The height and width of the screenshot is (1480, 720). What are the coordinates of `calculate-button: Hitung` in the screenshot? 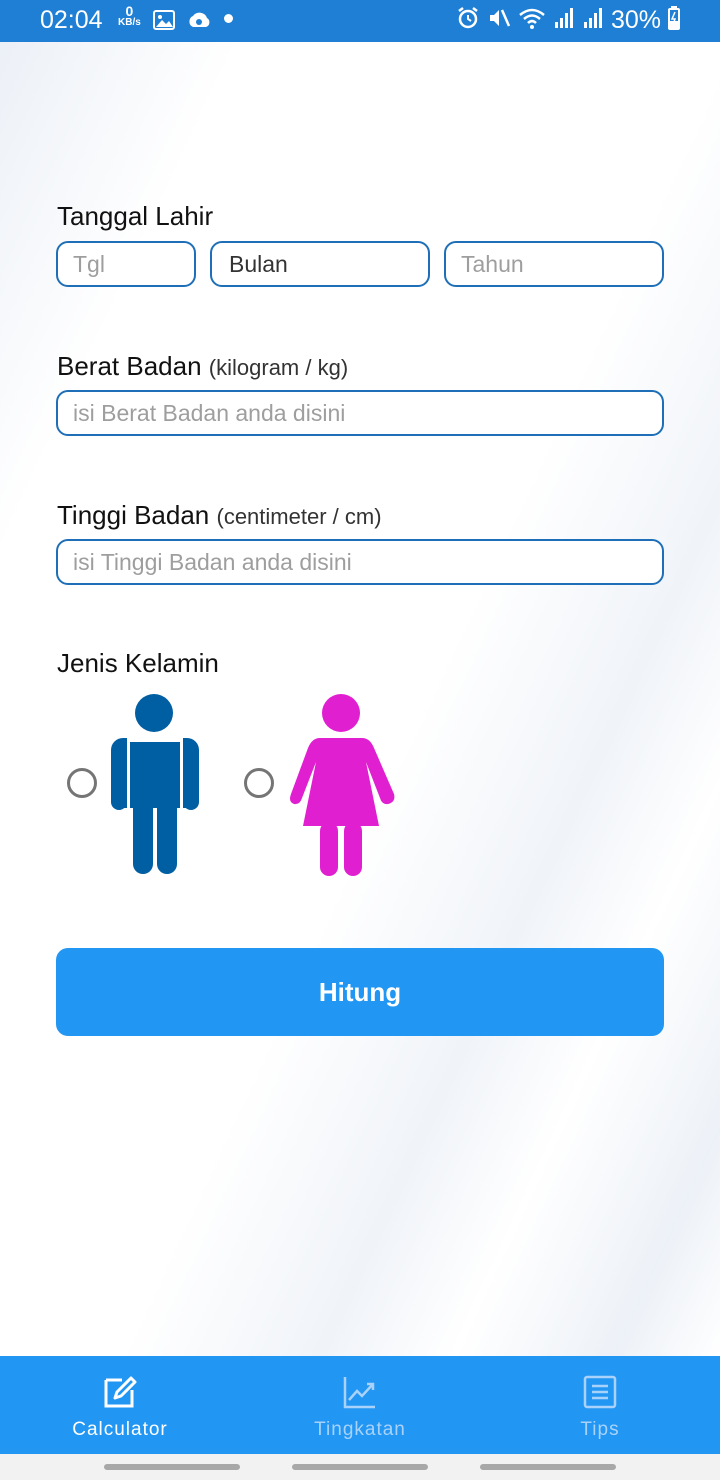 It's located at (360, 992).